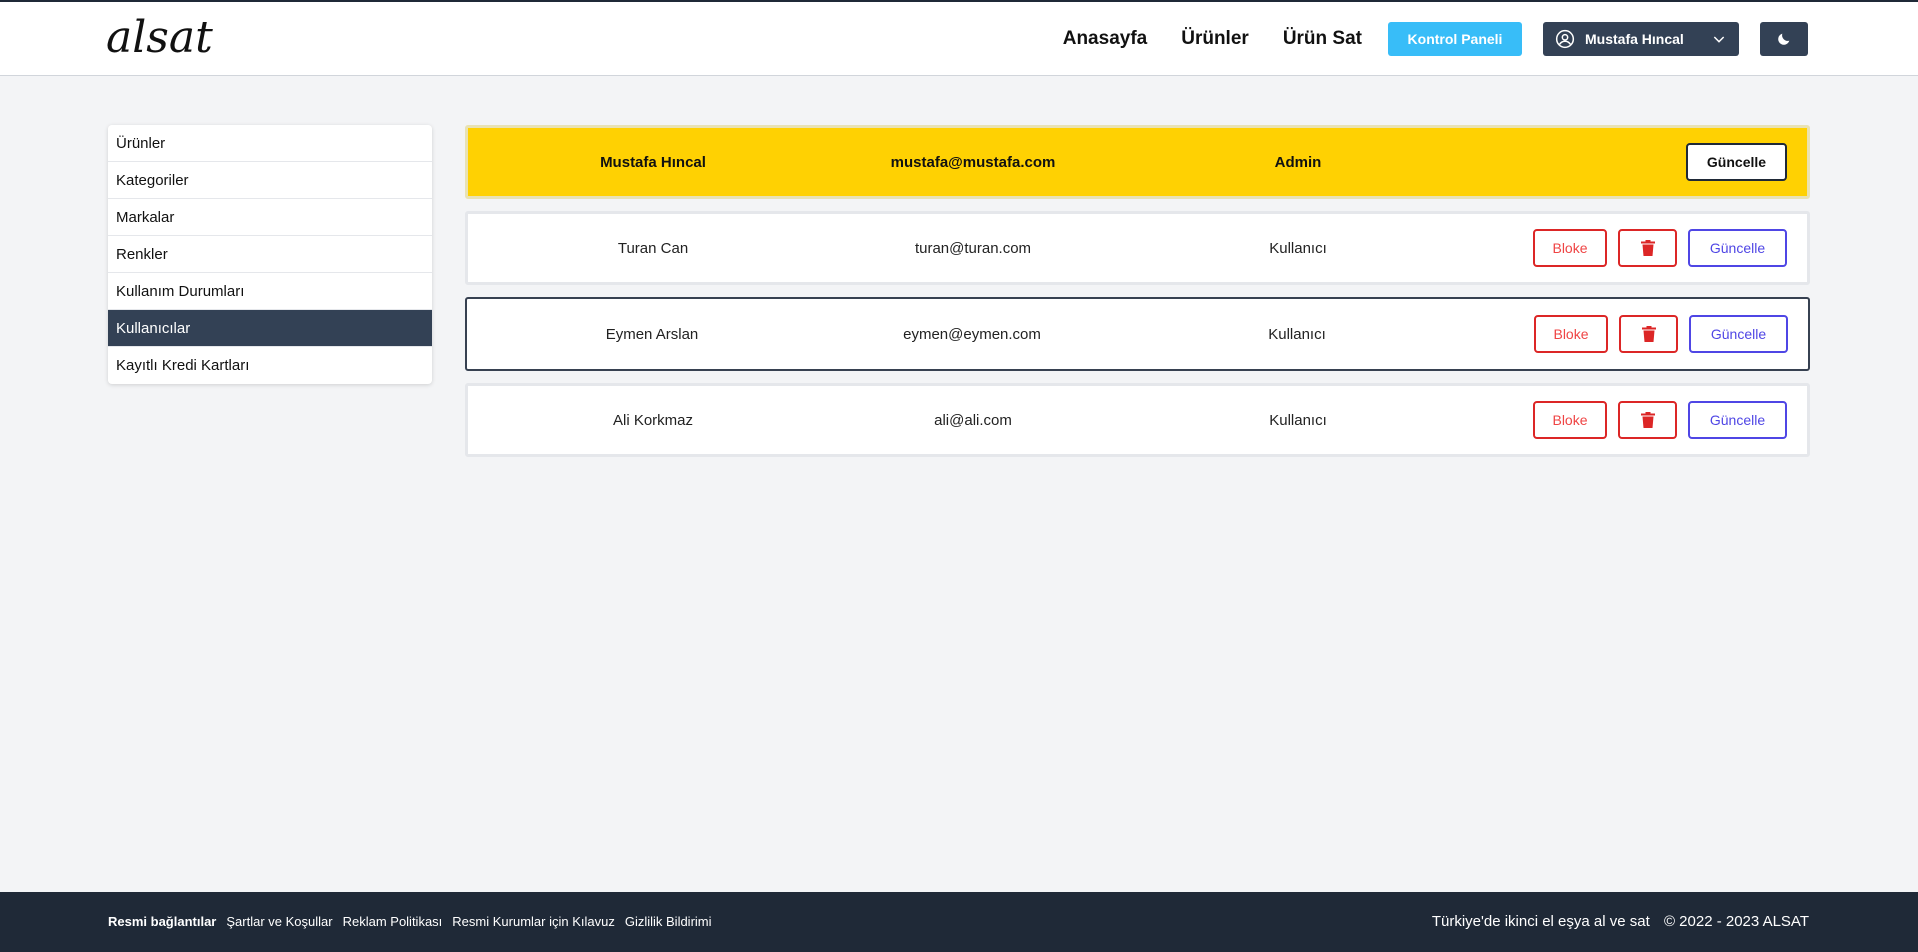 The image size is (1918, 952). What do you see at coordinates (653, 162) in the screenshot?
I see `user-name: Mustafa Hıncal` at bounding box center [653, 162].